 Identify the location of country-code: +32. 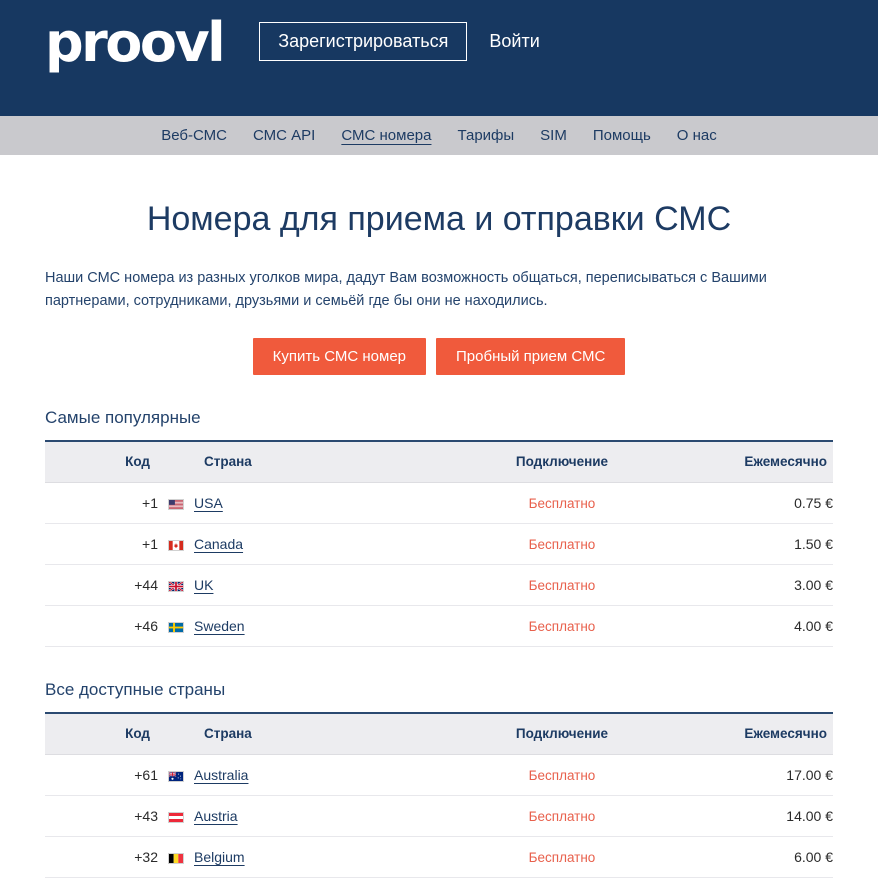
(101, 857).